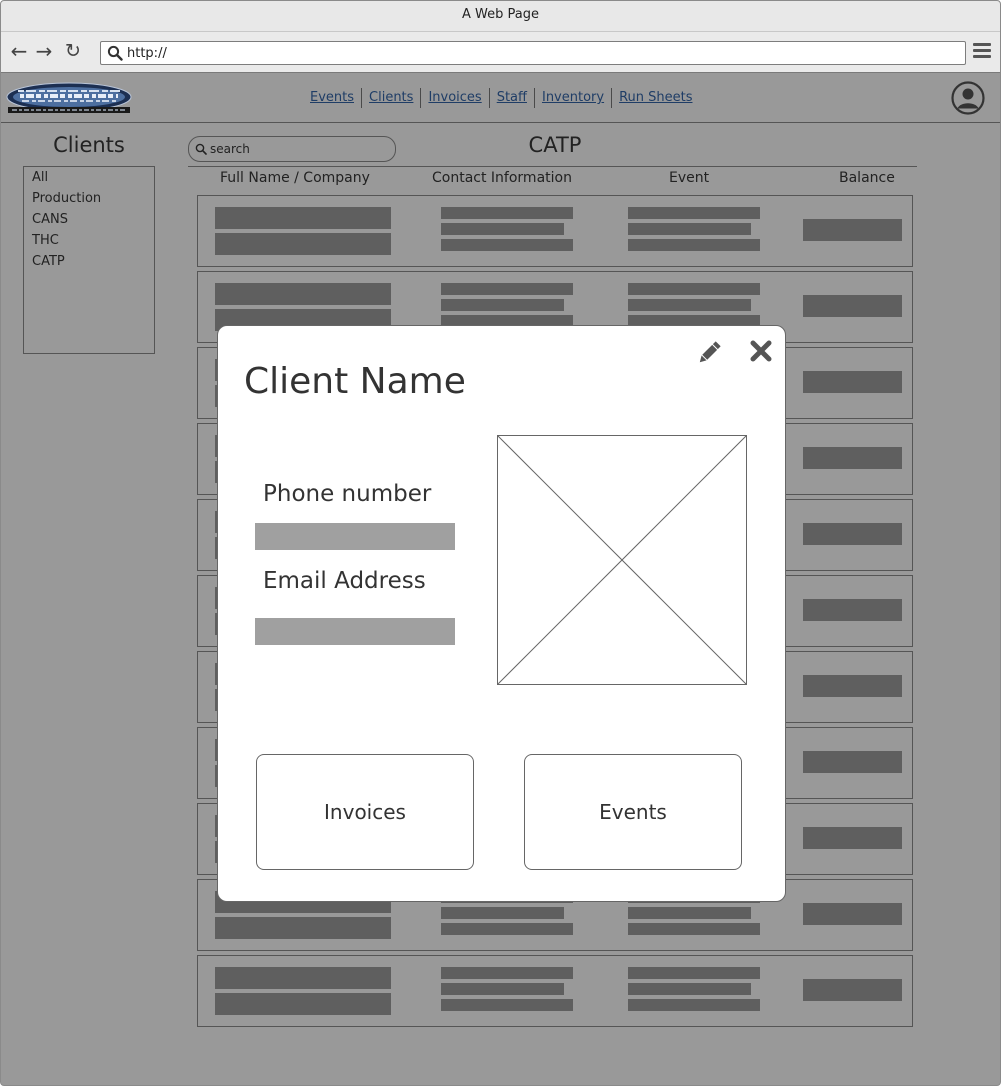 The height and width of the screenshot is (1086, 1001). What do you see at coordinates (355, 381) in the screenshot?
I see `client-name-heading: Client Name` at bounding box center [355, 381].